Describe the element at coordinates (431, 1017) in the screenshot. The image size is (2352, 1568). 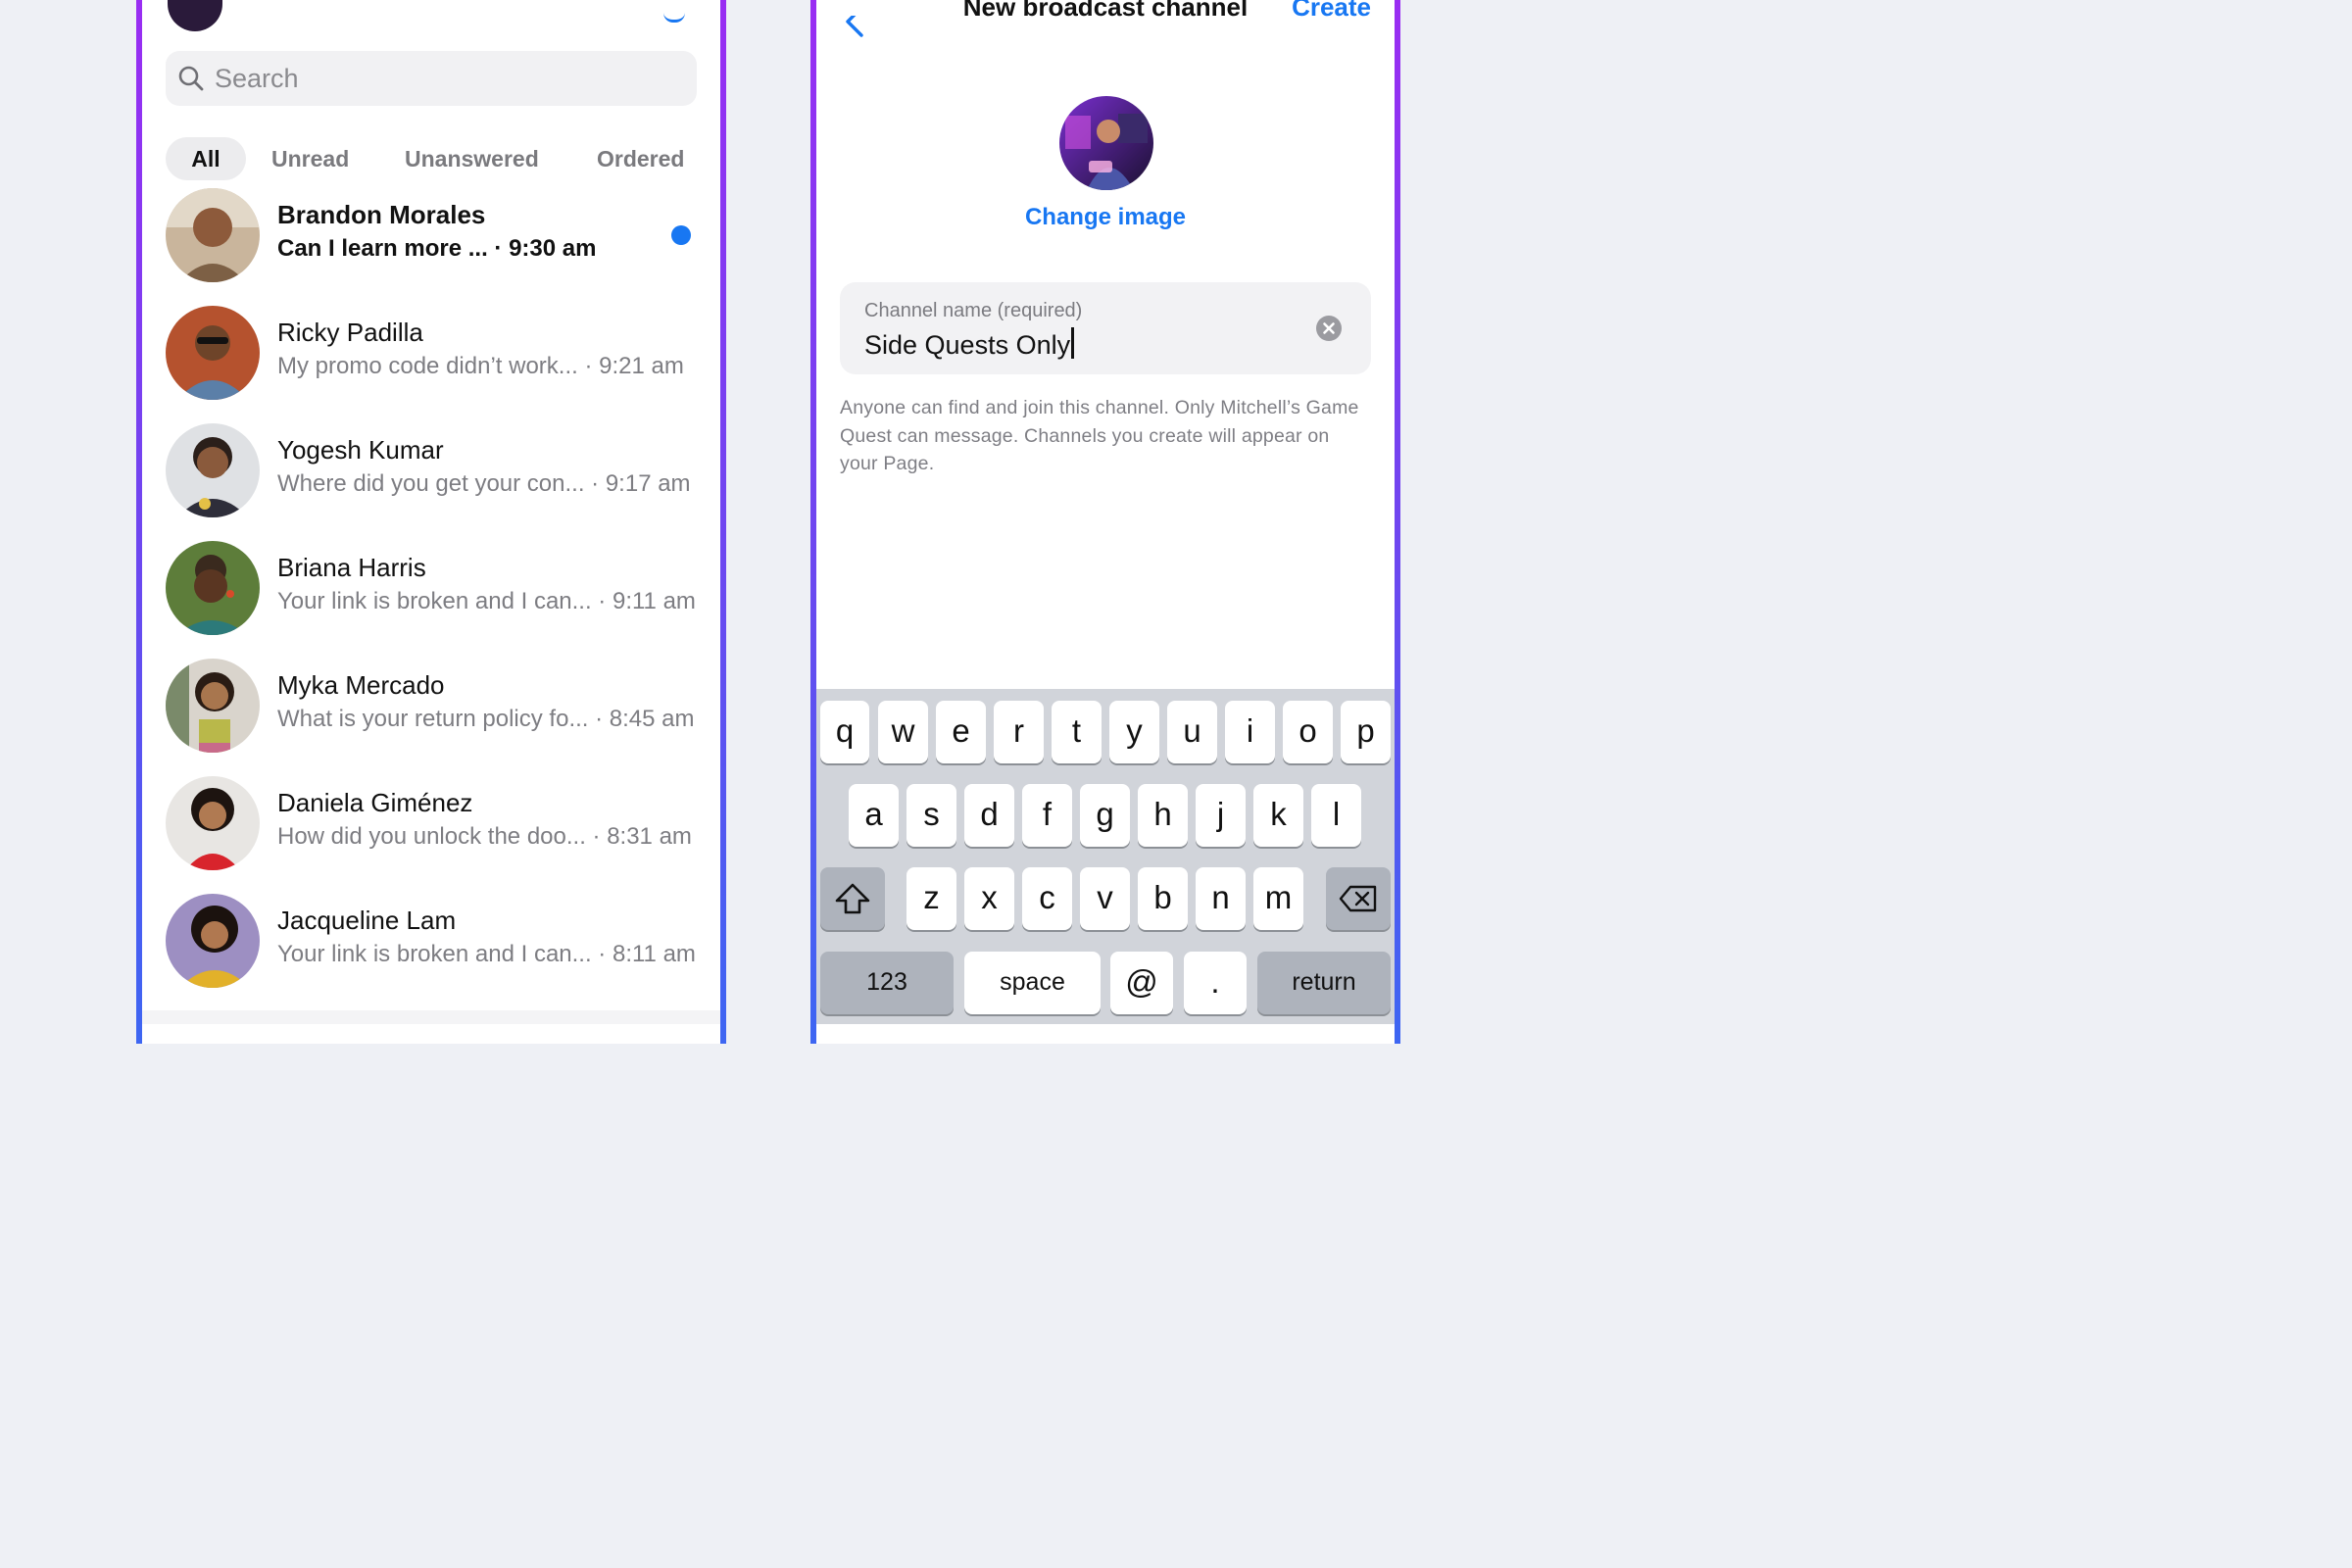
I see `next-row-peek` at that location.